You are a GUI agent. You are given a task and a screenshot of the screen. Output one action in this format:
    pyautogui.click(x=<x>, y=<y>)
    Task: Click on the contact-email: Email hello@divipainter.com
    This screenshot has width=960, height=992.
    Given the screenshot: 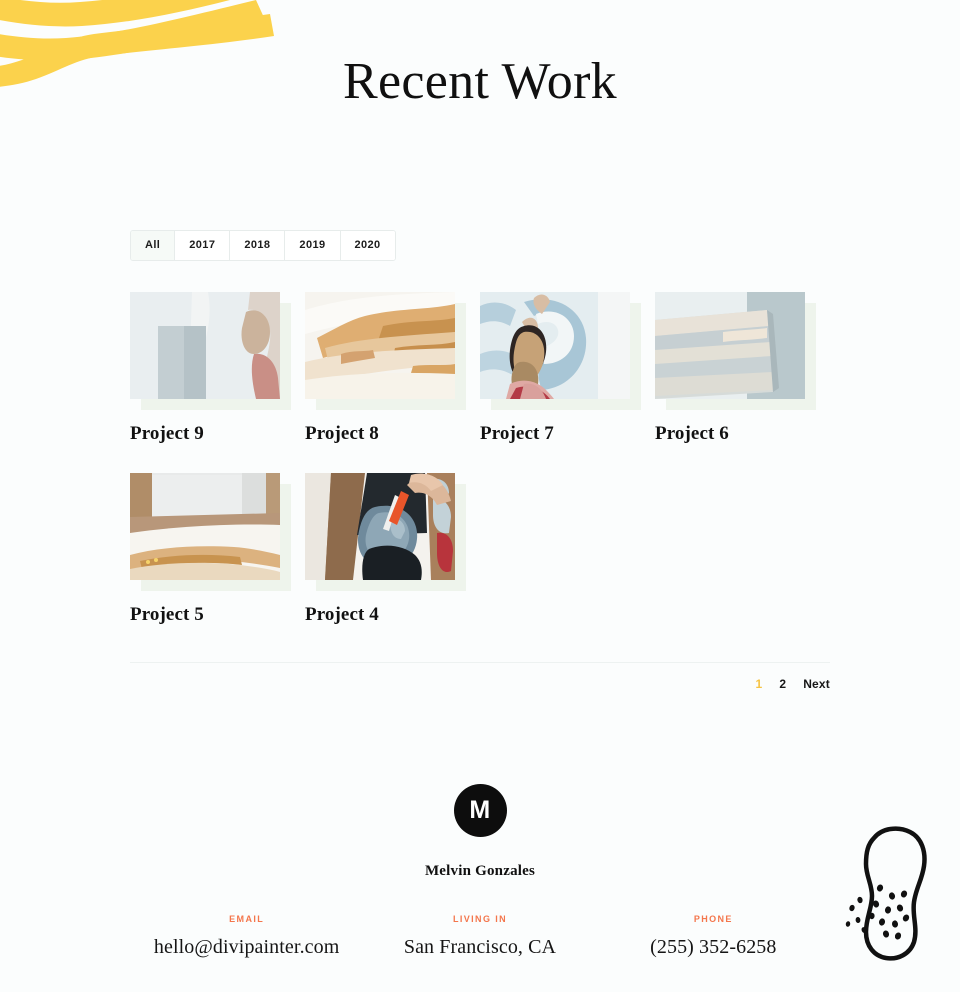 What is the action you would take?
    pyautogui.click(x=246, y=936)
    